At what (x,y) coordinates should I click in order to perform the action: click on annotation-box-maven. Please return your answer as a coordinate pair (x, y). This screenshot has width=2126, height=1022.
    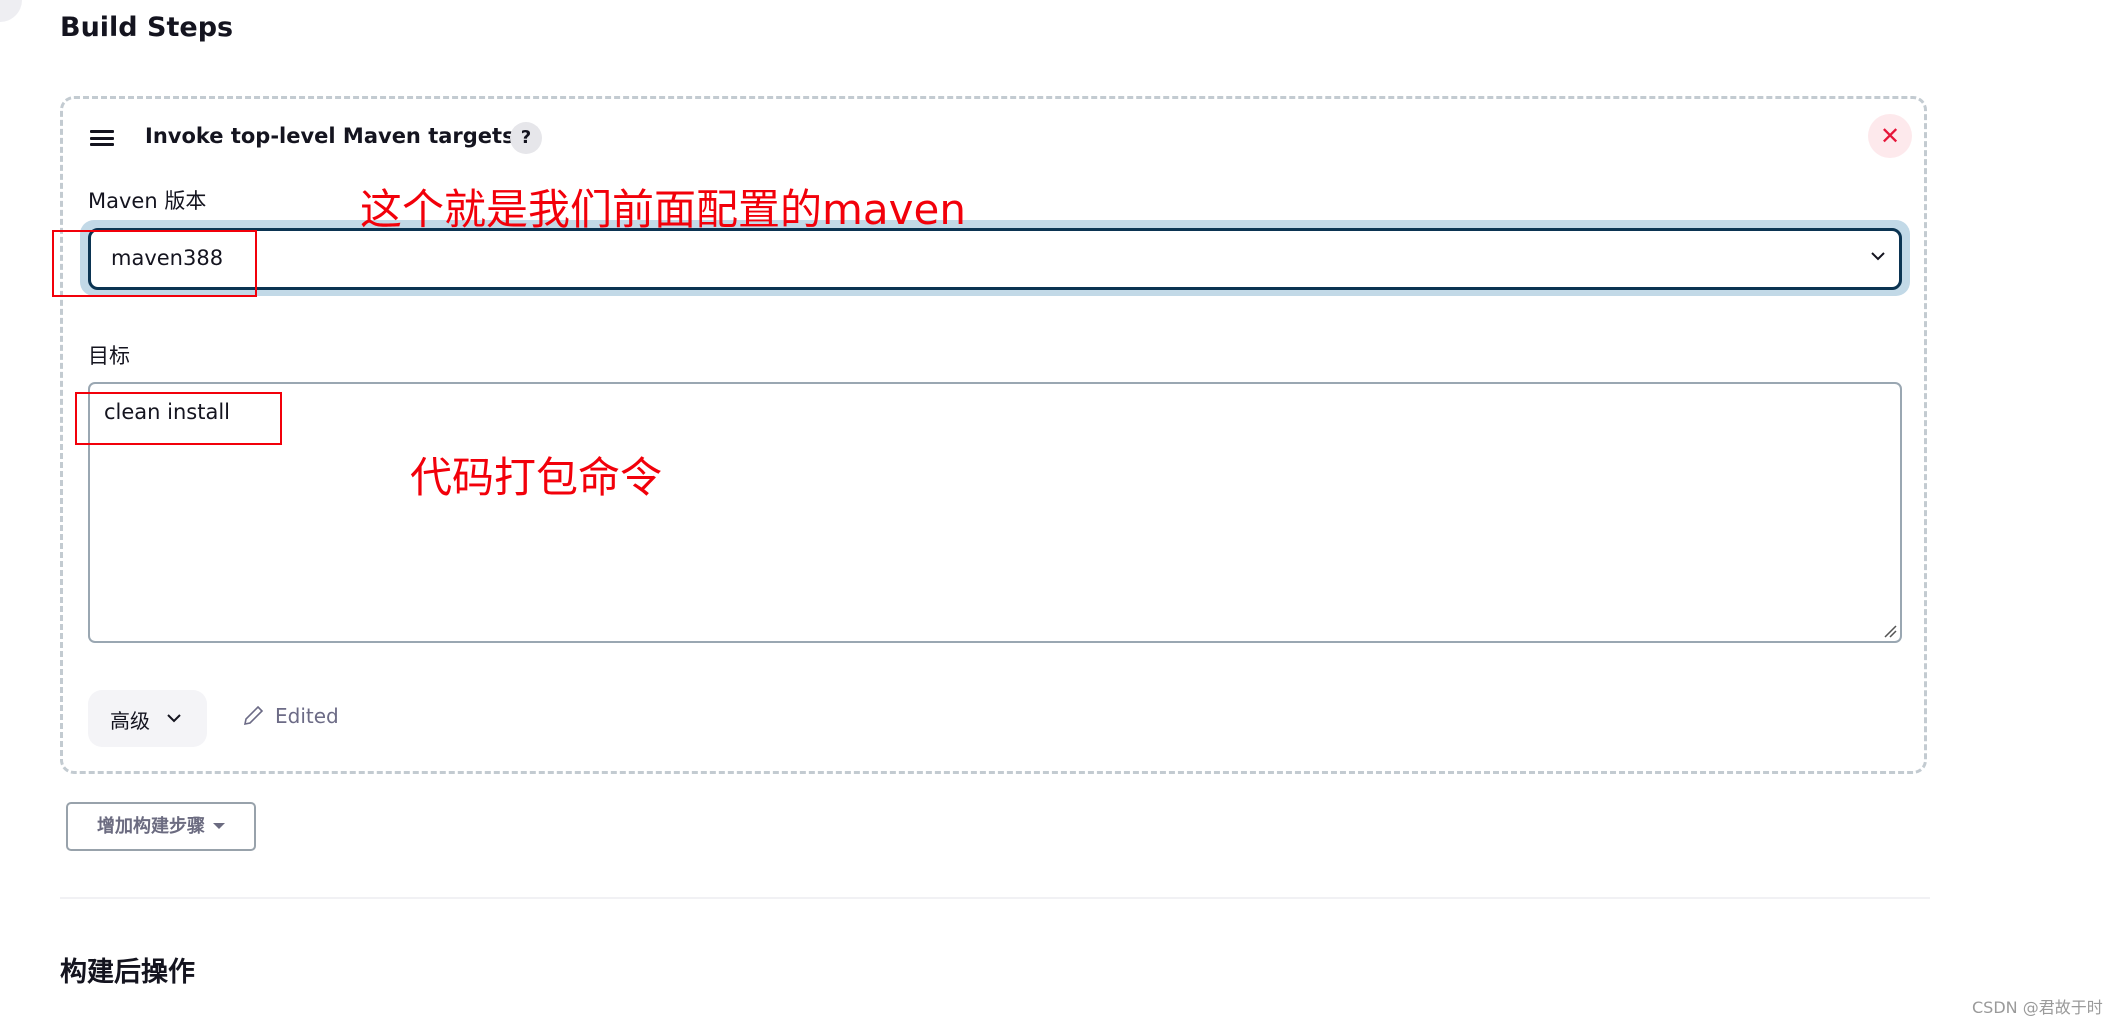
    Looking at the image, I should click on (154, 263).